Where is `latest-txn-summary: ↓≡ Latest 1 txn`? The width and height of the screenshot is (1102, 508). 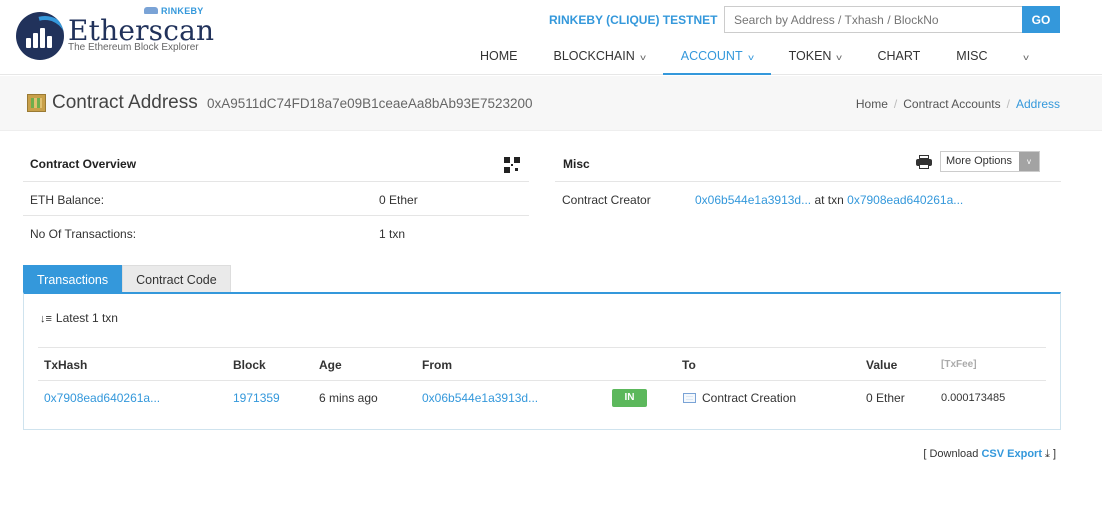 latest-txn-summary: ↓≡ Latest 1 txn is located at coordinates (79, 318).